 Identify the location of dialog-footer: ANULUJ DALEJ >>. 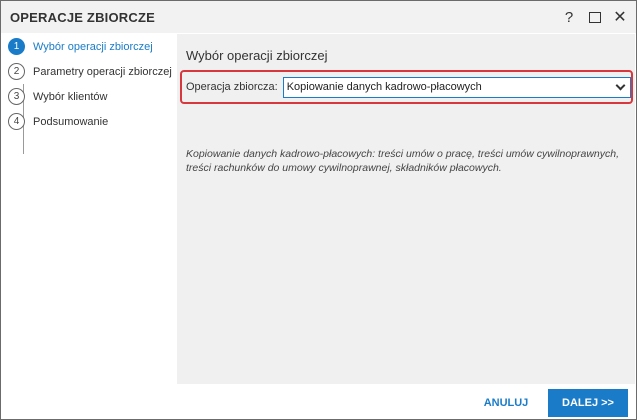
(318, 401).